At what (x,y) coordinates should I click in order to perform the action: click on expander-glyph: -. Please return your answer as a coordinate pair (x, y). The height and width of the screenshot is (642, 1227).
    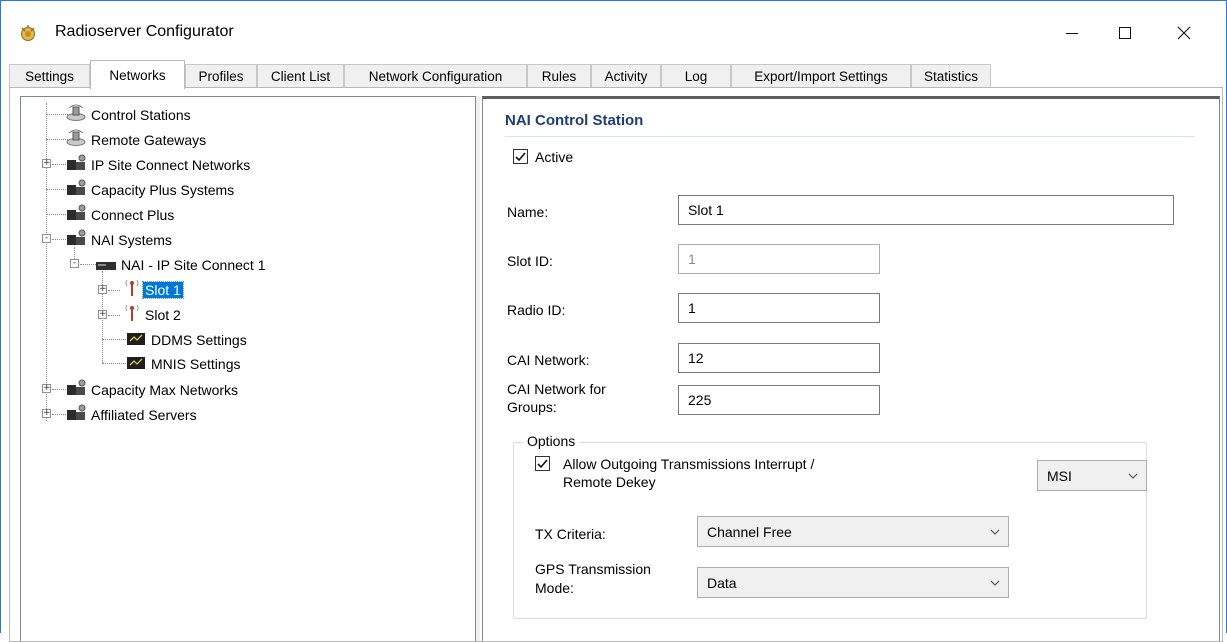
    Looking at the image, I should click on (46, 238).